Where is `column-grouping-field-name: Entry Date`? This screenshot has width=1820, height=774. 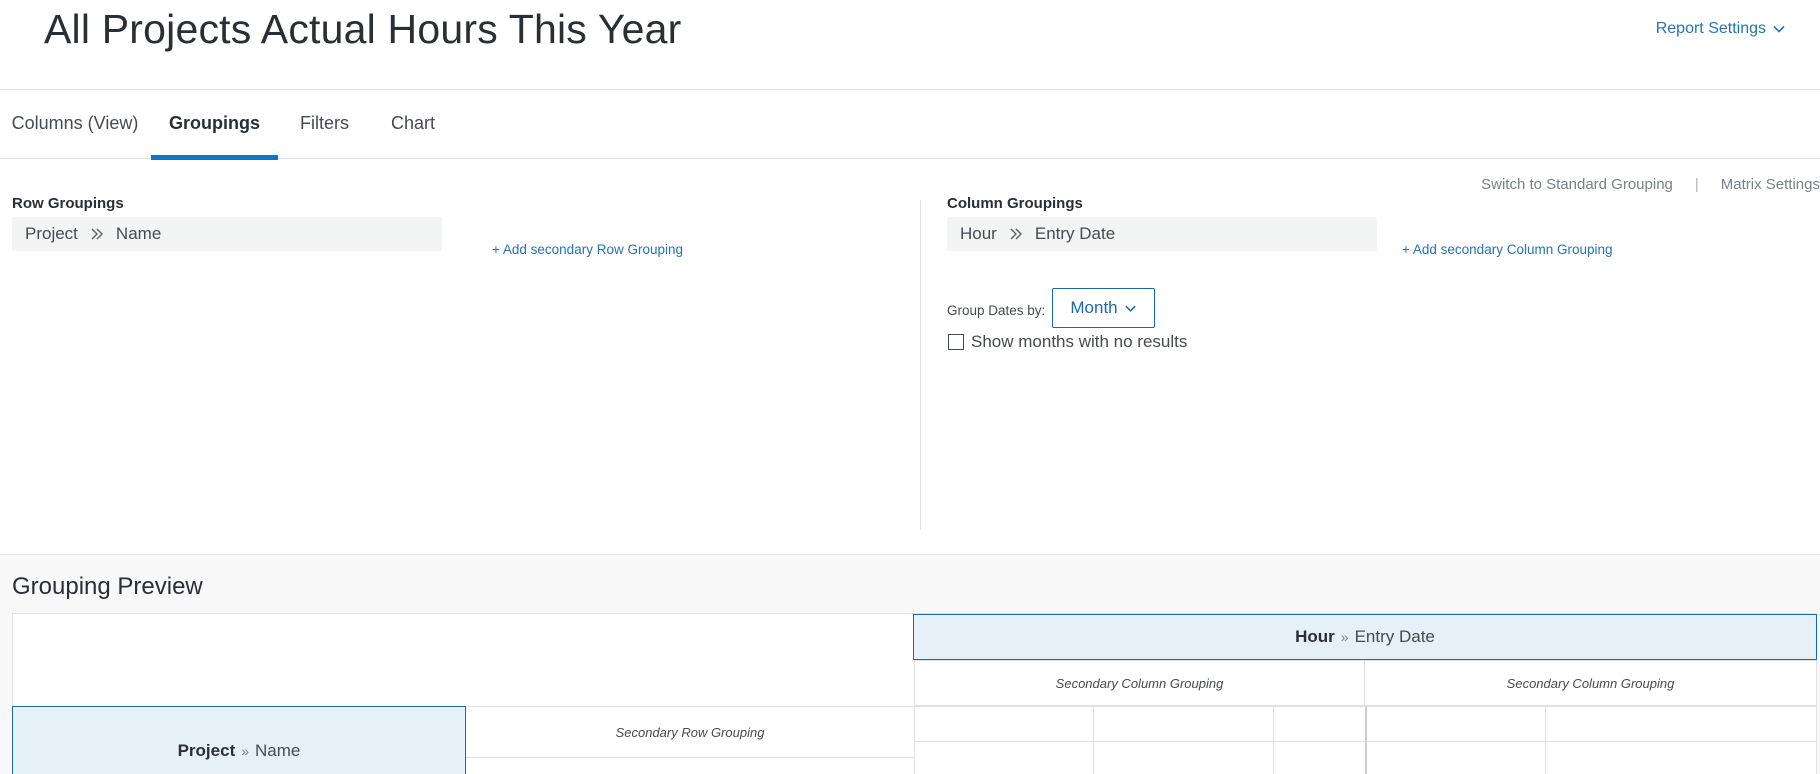
column-grouping-field-name: Entry Date is located at coordinates (1075, 233).